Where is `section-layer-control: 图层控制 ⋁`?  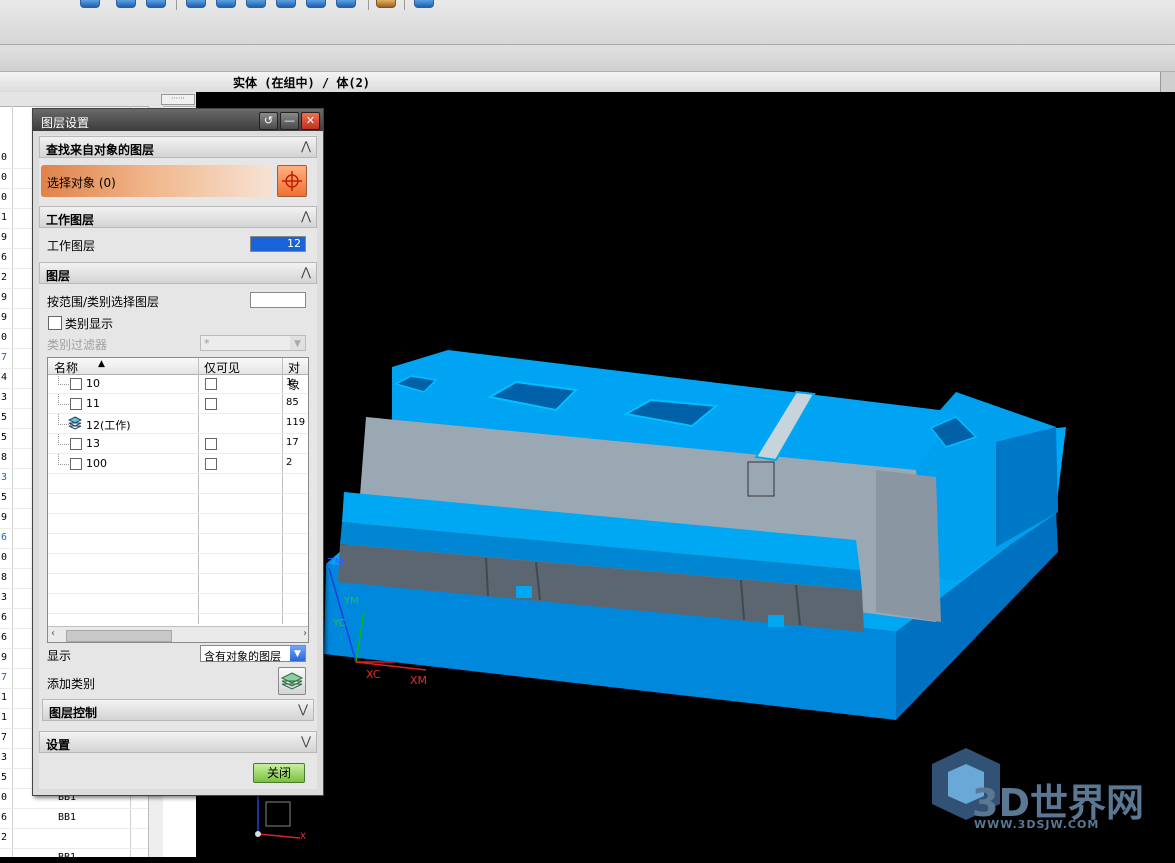 section-layer-control: 图层控制 ⋁ is located at coordinates (178, 710).